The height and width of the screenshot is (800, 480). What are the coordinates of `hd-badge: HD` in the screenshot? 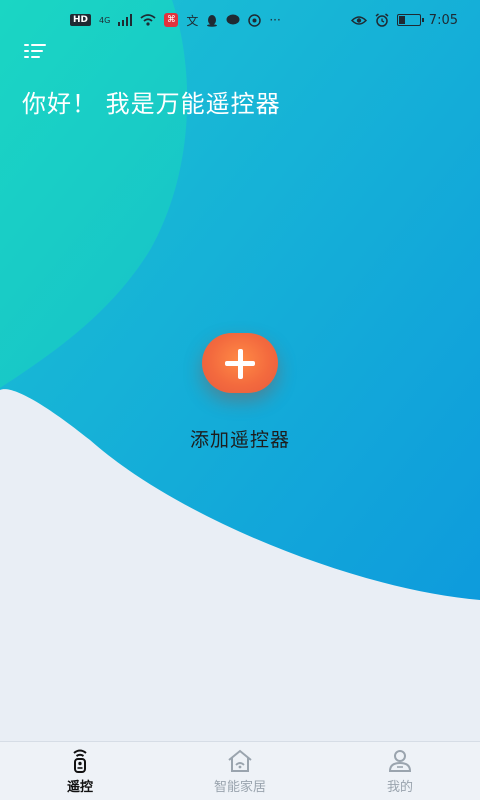 It's located at (81, 20).